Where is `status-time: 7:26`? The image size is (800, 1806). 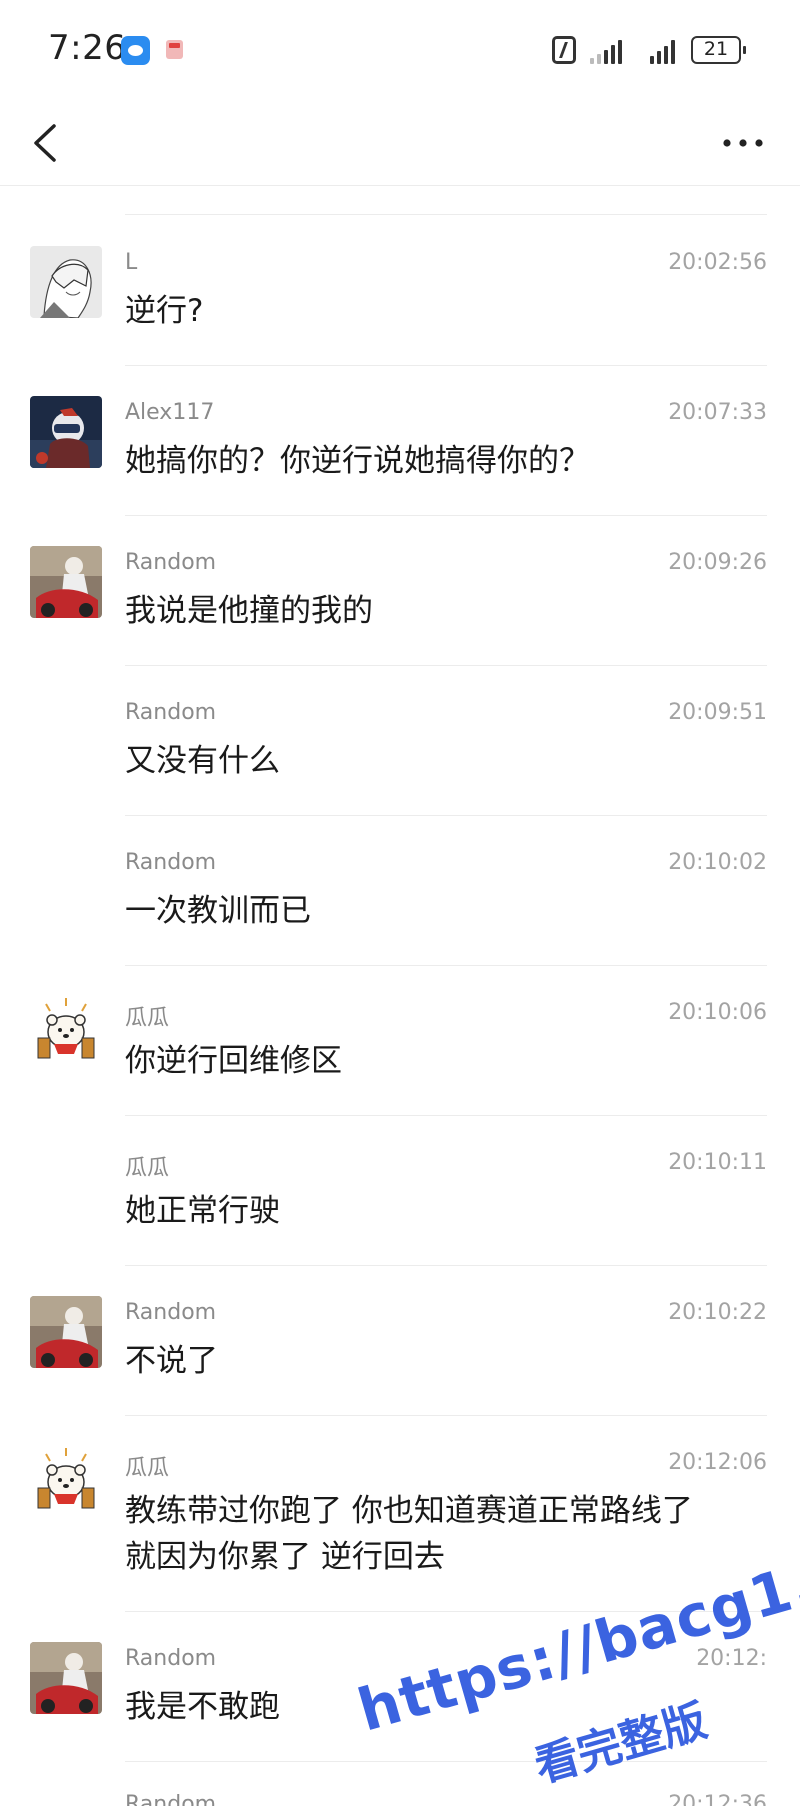
status-time: 7:26 is located at coordinates (87, 48).